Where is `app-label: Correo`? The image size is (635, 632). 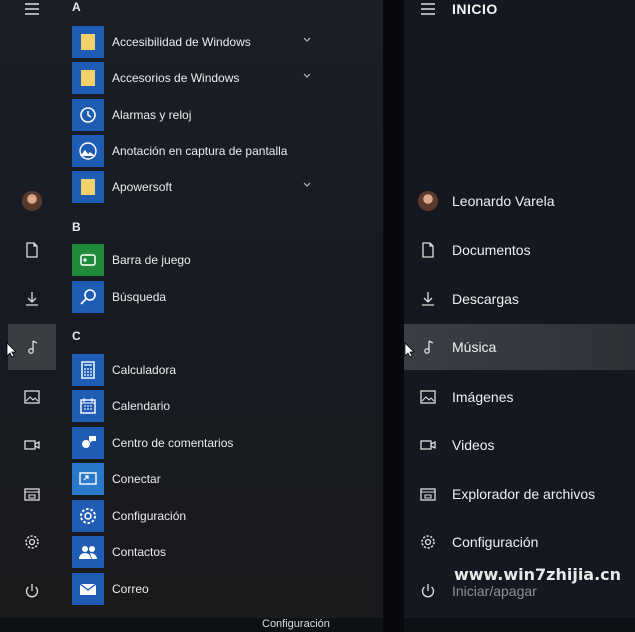 app-label: Correo is located at coordinates (130, 589).